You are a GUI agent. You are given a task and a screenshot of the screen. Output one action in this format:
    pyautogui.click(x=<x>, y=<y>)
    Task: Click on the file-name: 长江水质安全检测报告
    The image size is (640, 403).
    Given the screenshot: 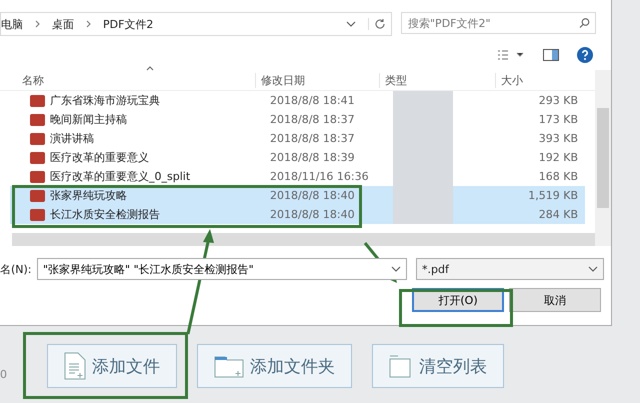 What is the action you would take?
    pyautogui.click(x=105, y=214)
    